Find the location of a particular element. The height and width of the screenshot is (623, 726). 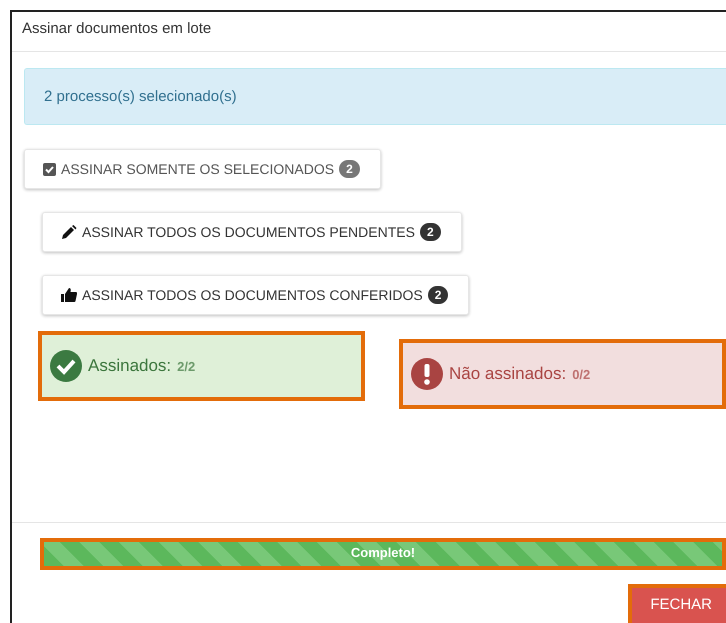

sign-button: ASSINAR SOMENTE OS SELECIONADOS 2 is located at coordinates (202, 169).